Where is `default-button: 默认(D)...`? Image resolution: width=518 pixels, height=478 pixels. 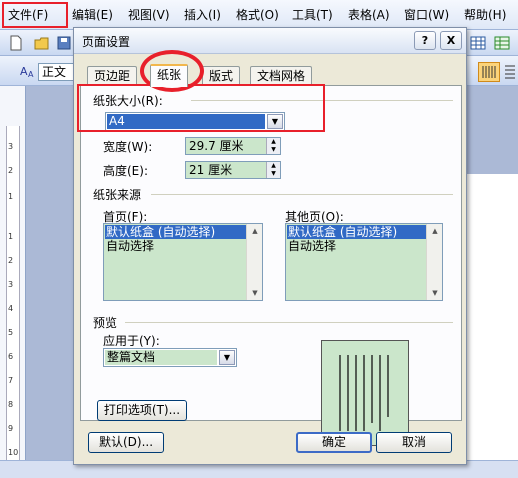 default-button: 默认(D)... is located at coordinates (126, 442).